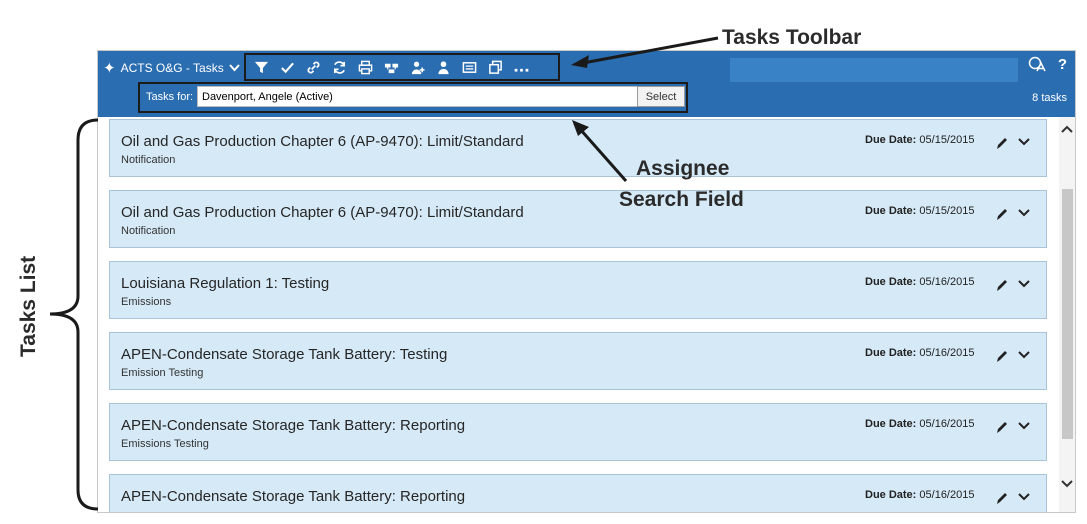  Describe the element at coordinates (580, 128) in the screenshot. I see `assignee-arrowhead` at that location.